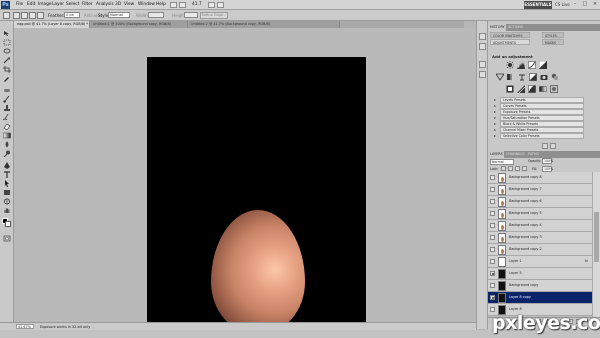  What do you see at coordinates (542, 136) in the screenshot?
I see `selective-color-presets: Selective Color Presets` at bounding box center [542, 136].